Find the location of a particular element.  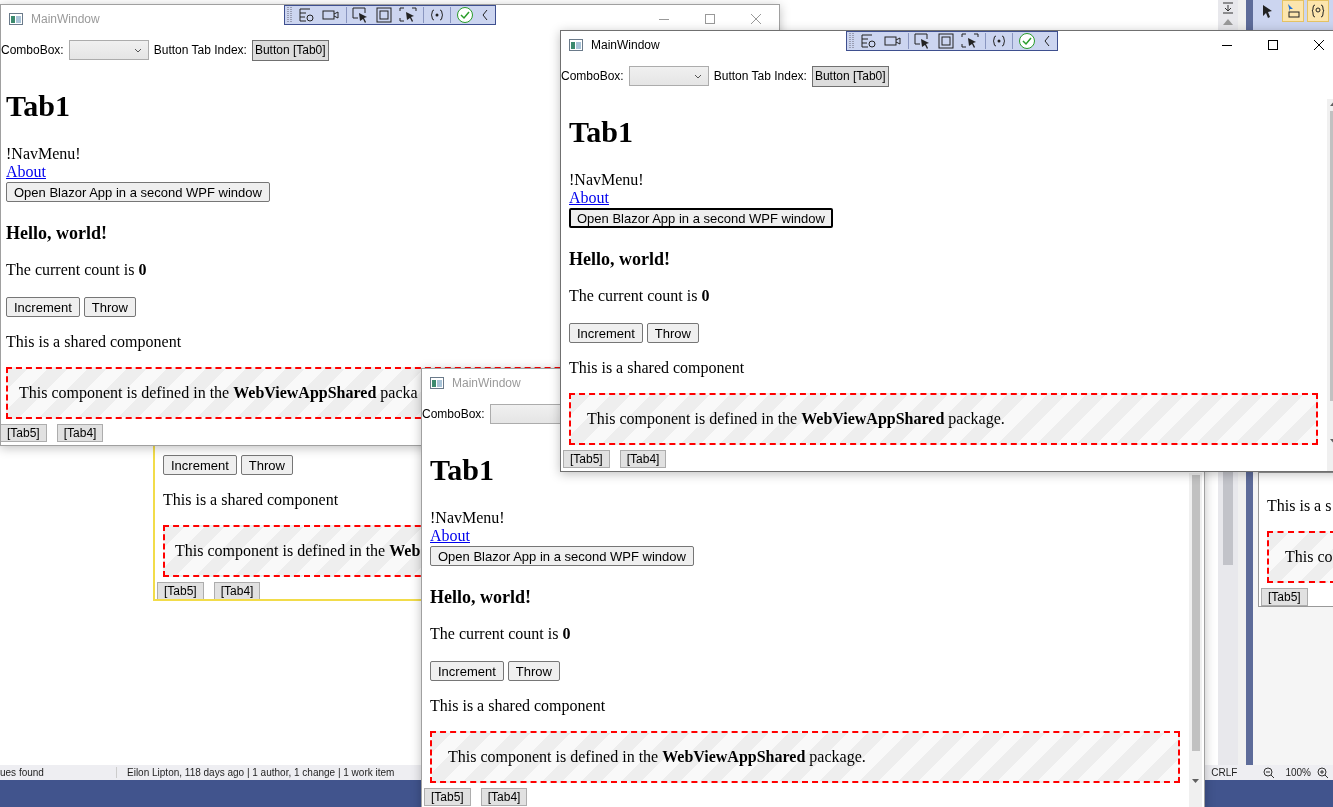

status-text: ues found is located at coordinates (22, 772).